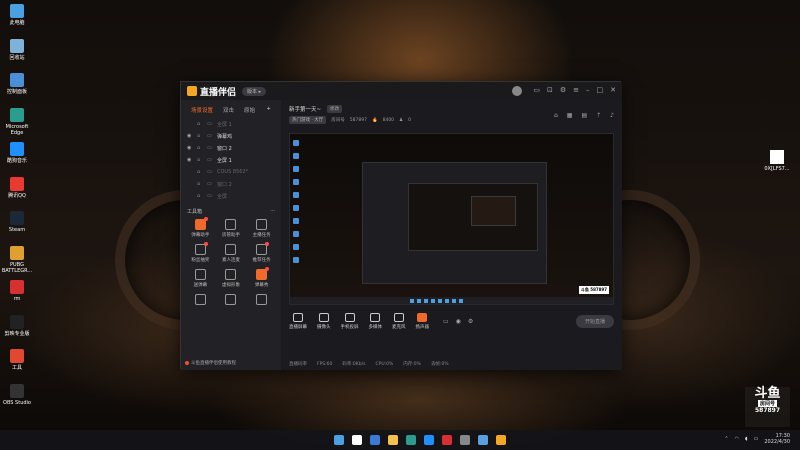 This screenshot has width=800, height=450. I want to click on desktop-icon: rm, so click(17, 291).